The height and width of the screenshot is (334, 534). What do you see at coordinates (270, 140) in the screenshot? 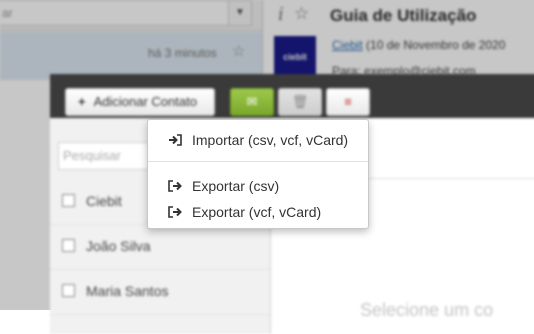
I see `import-label: Importar (csv, vcf, vCard)` at bounding box center [270, 140].